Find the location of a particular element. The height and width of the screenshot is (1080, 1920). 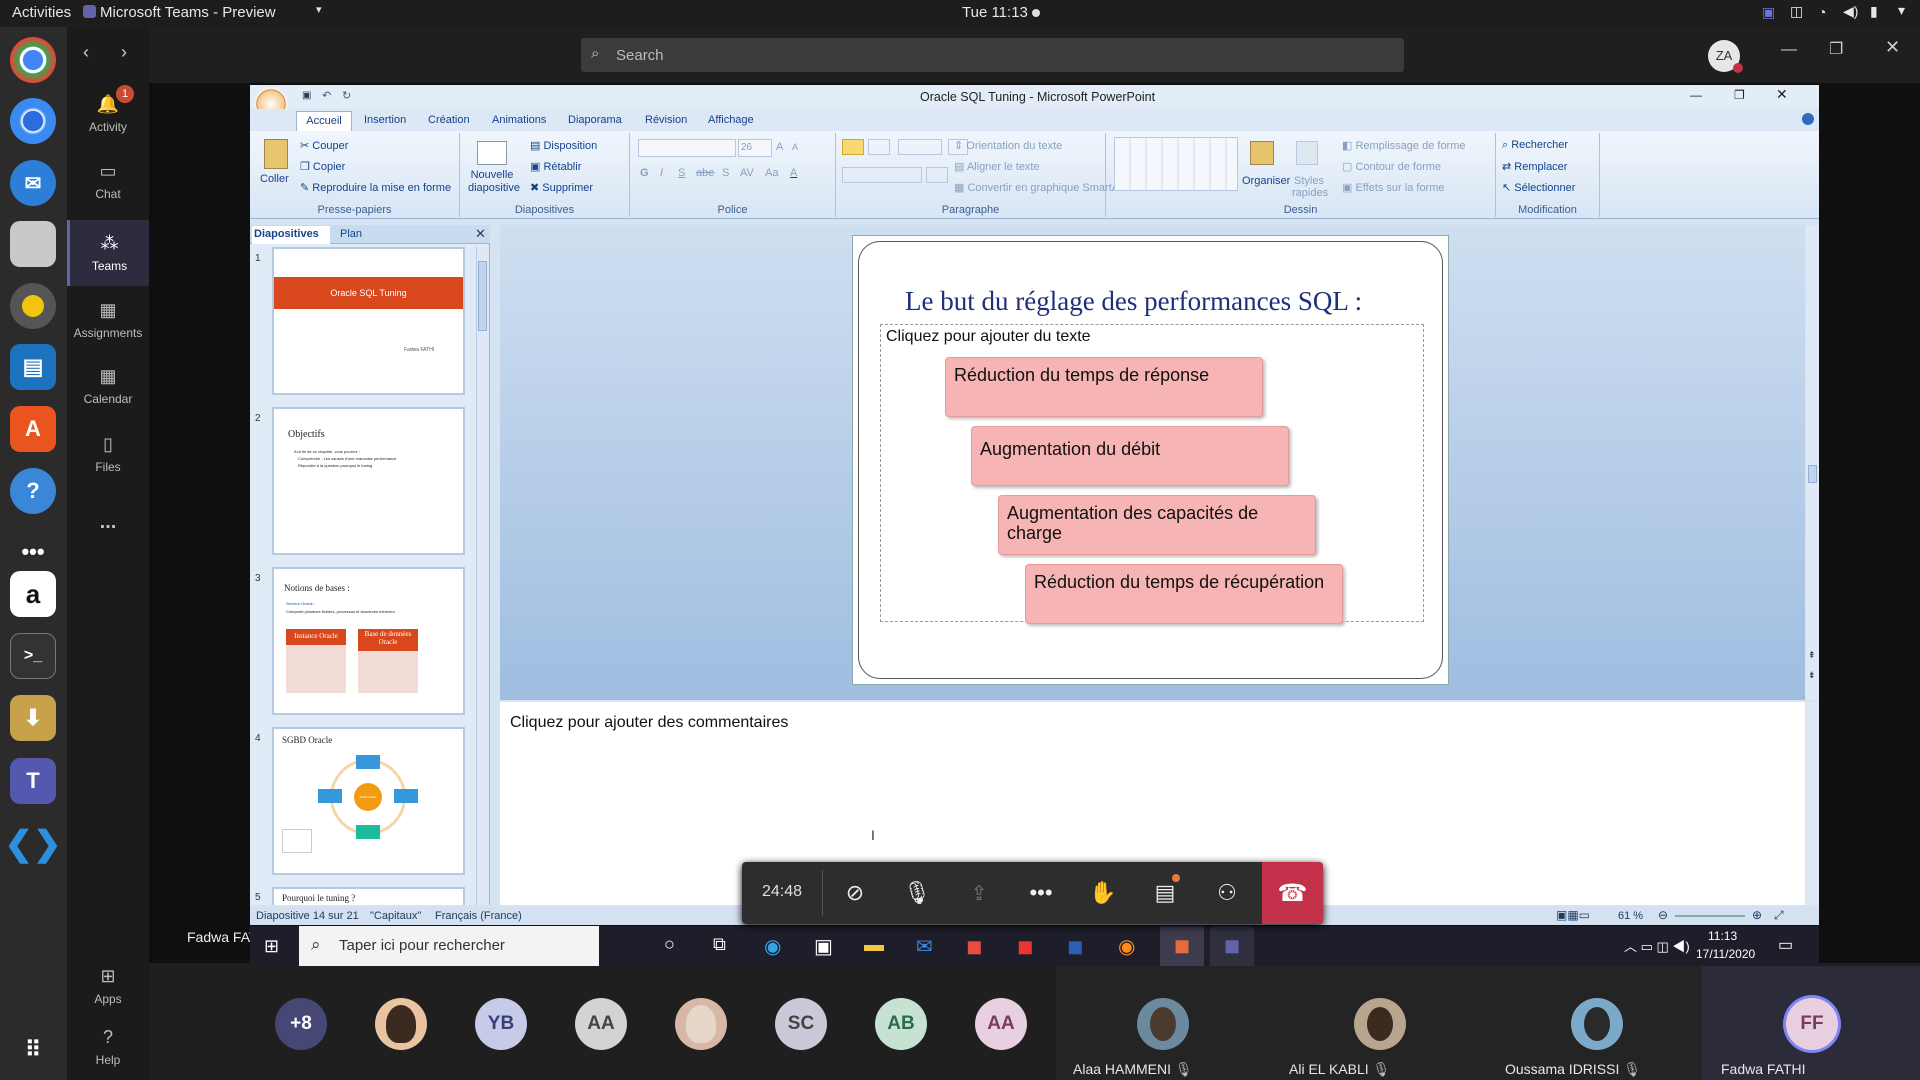

smartart-step-4: Réduction du temps de récupération is located at coordinates (1184, 594).